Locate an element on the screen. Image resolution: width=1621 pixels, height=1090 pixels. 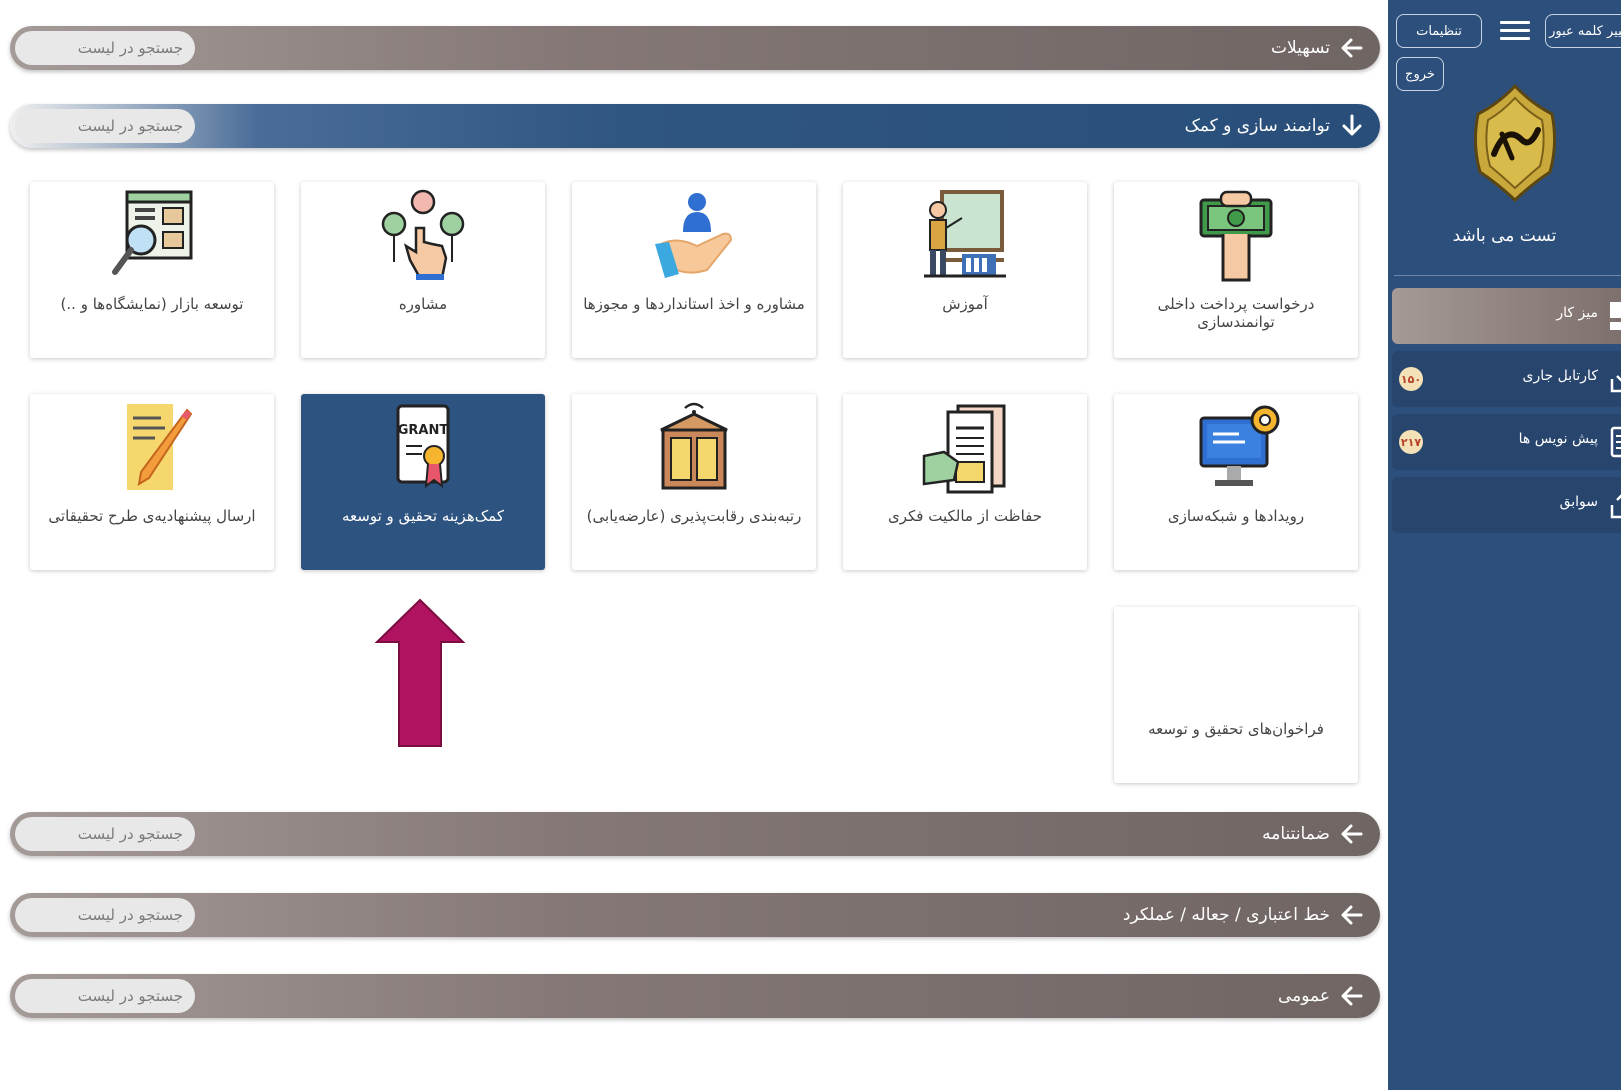
section-title: عمومی is located at coordinates (1303, 996).